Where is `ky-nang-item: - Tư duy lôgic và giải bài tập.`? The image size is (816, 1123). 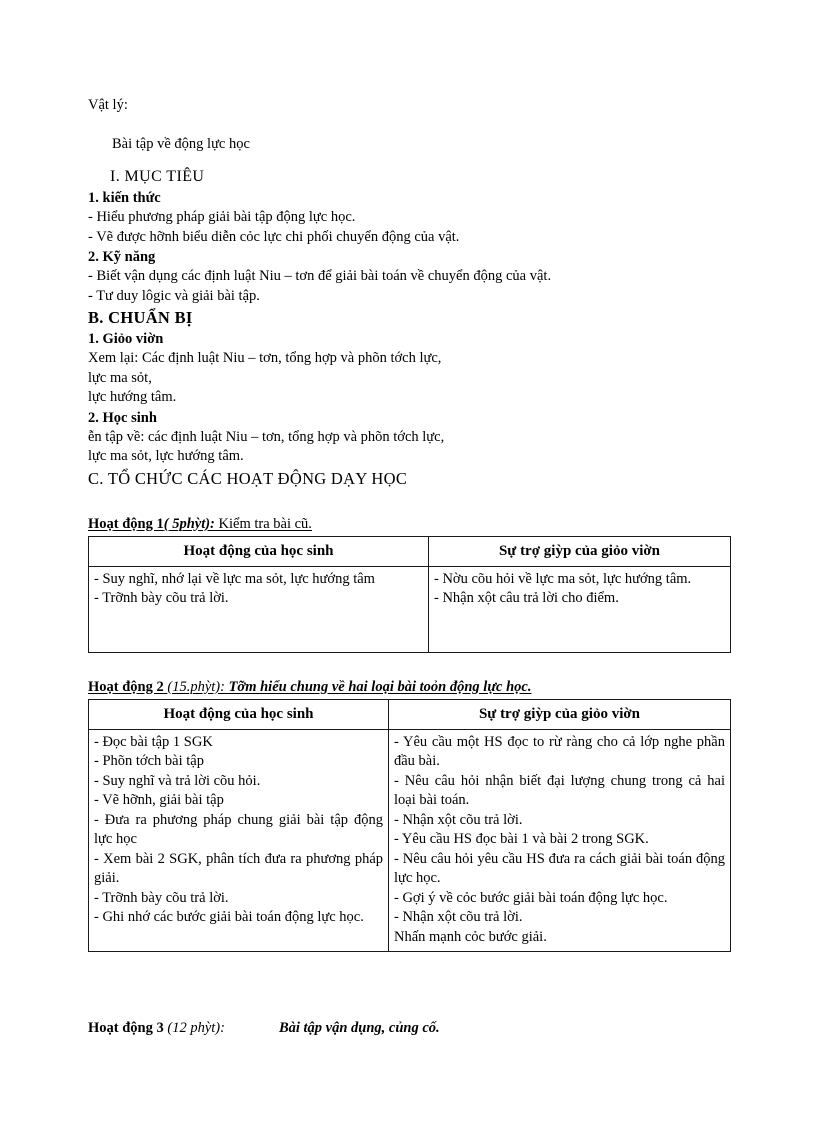
ky-nang-item: - Tư duy lôgic và giải bài tập. is located at coordinates (174, 295).